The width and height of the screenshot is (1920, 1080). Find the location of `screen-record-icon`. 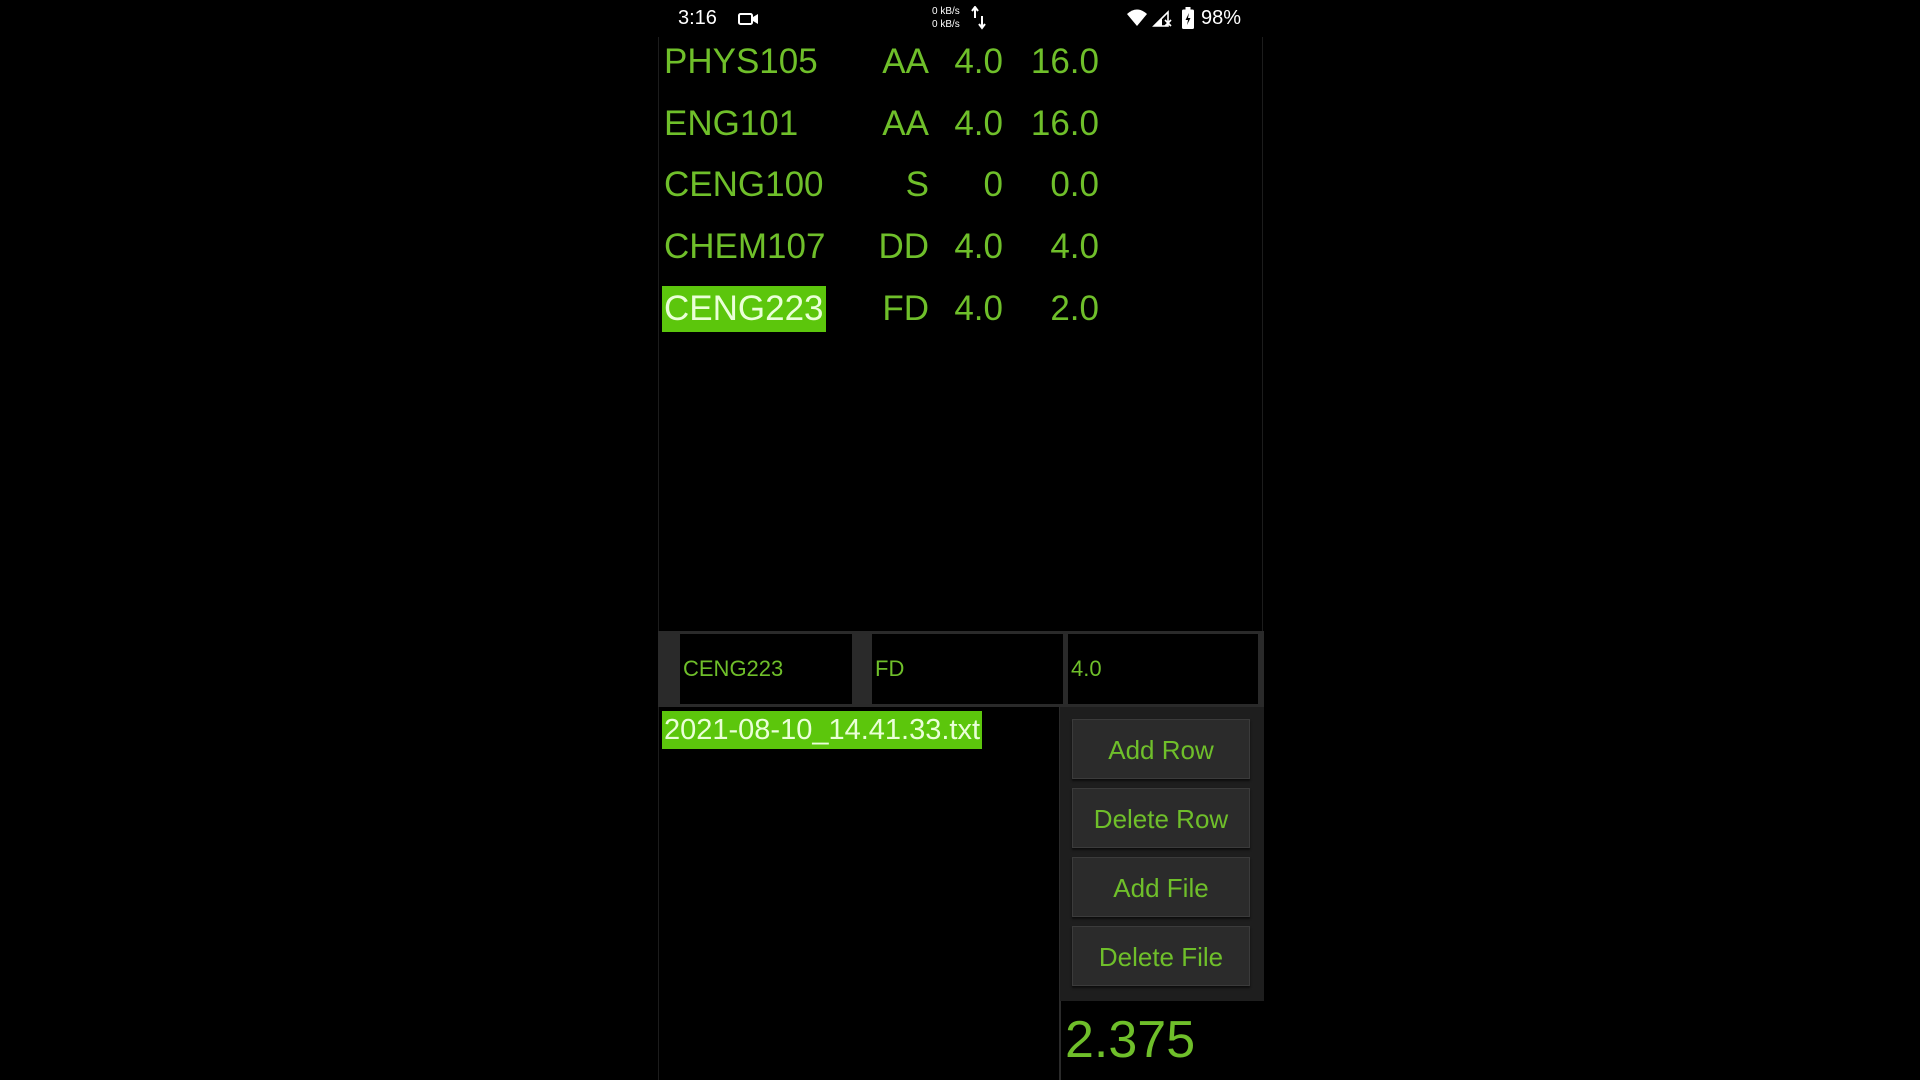

screen-record-icon is located at coordinates (748, 19).